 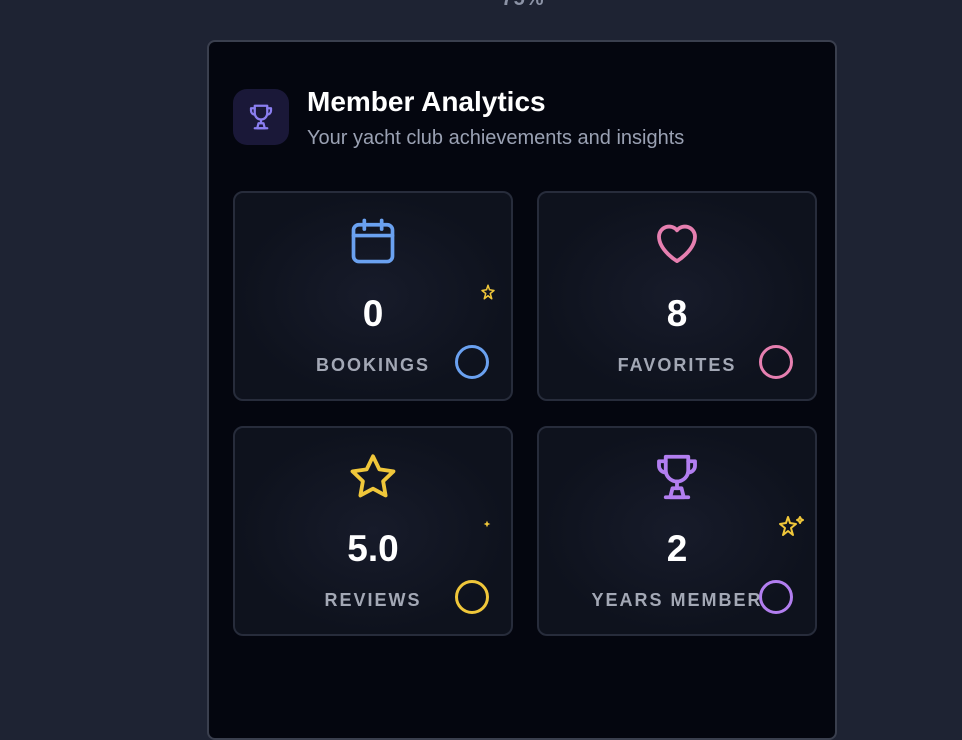 What do you see at coordinates (487, 524) in the screenshot?
I see `sparkle-icon` at bounding box center [487, 524].